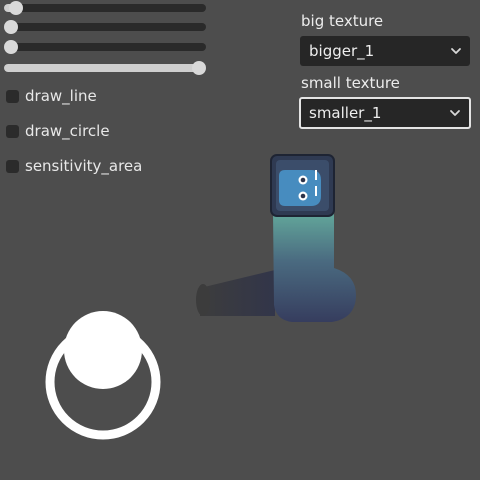 The width and height of the screenshot is (480, 480). Describe the element at coordinates (237, 293) in the screenshot. I see `cone-shadow` at that location.